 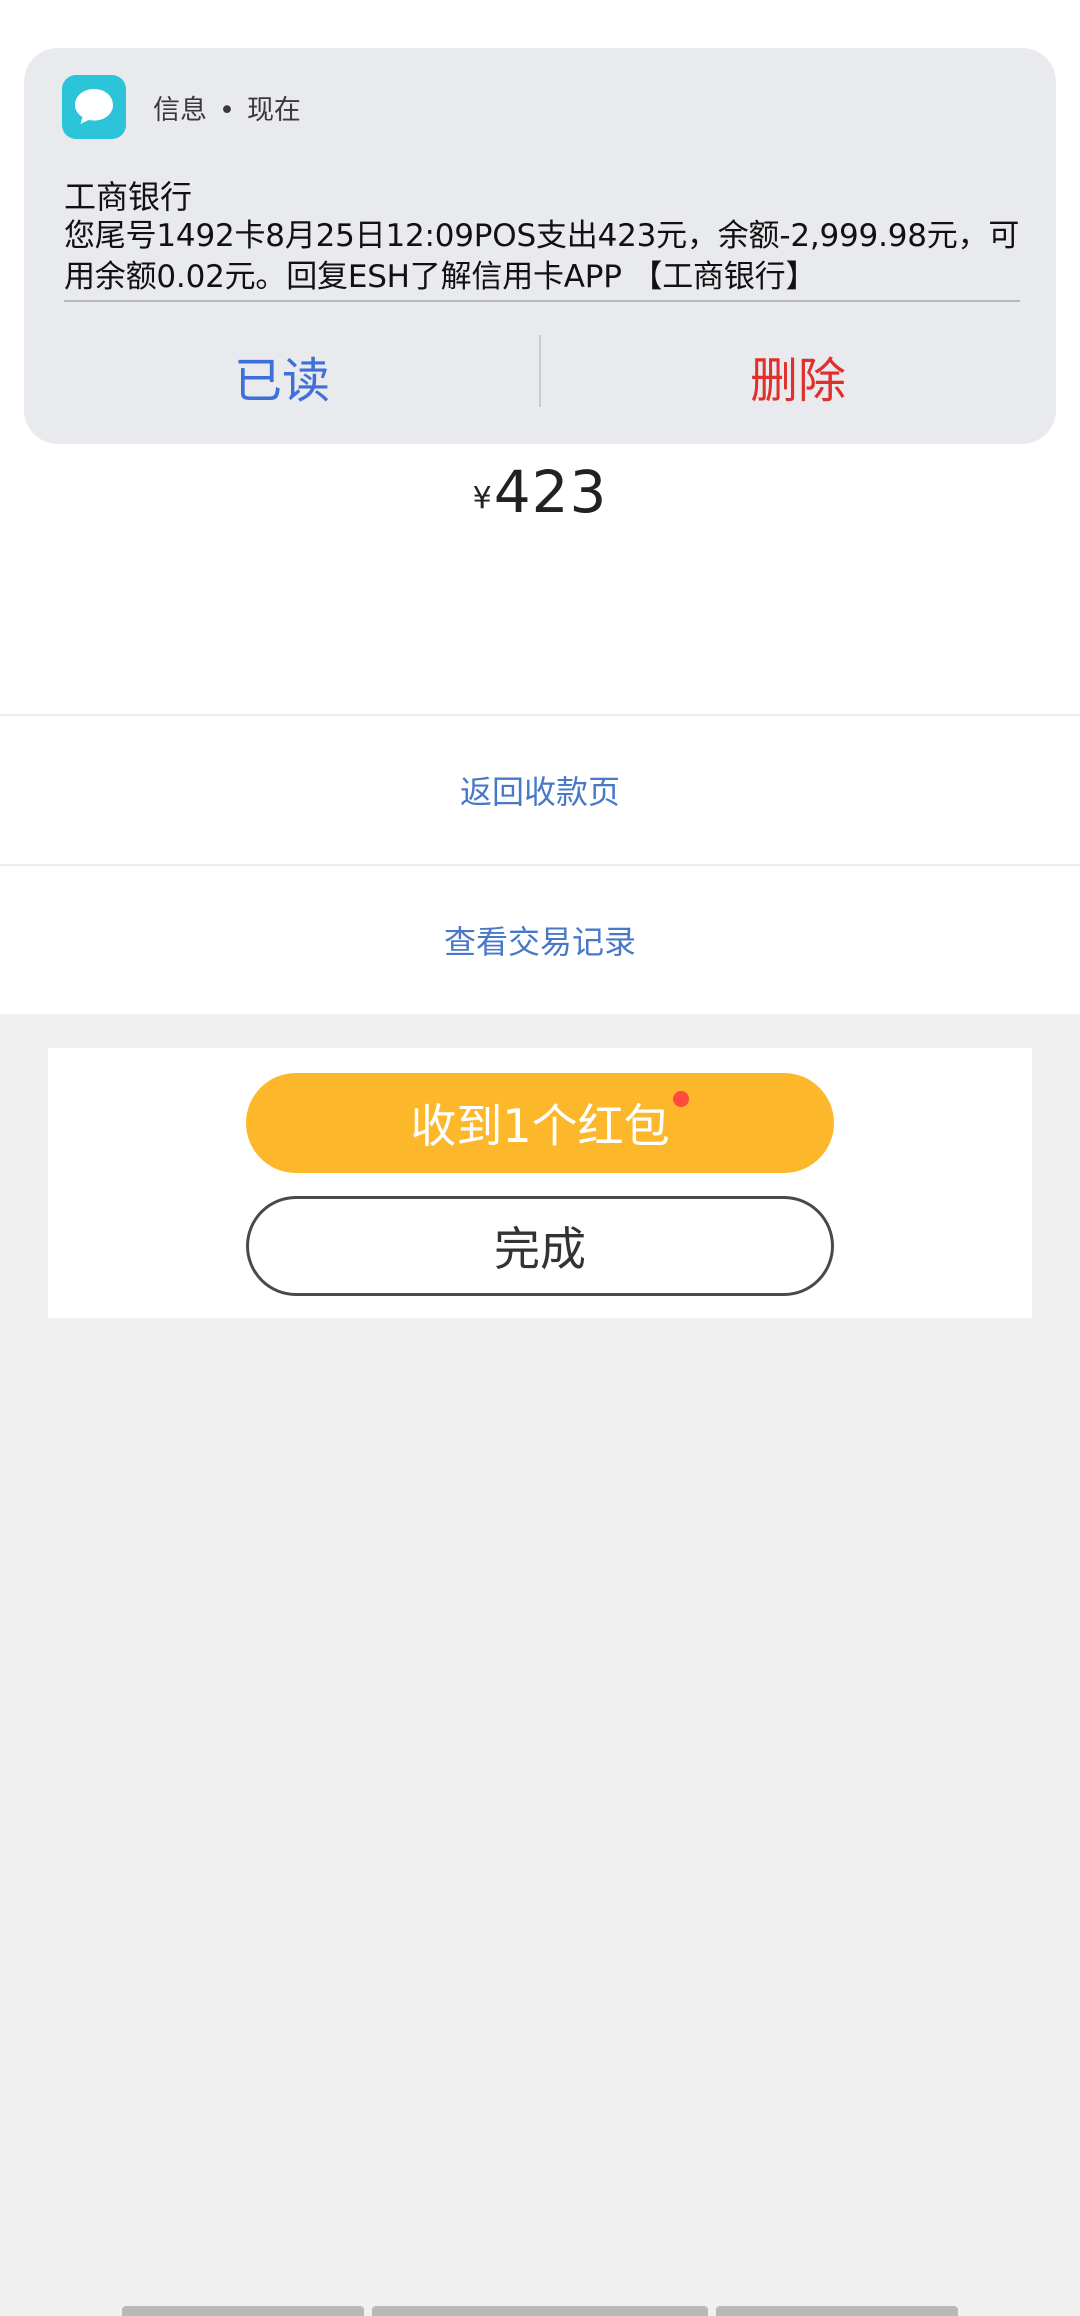 What do you see at coordinates (482, 498) in the screenshot?
I see `currency-symbol: ¥` at bounding box center [482, 498].